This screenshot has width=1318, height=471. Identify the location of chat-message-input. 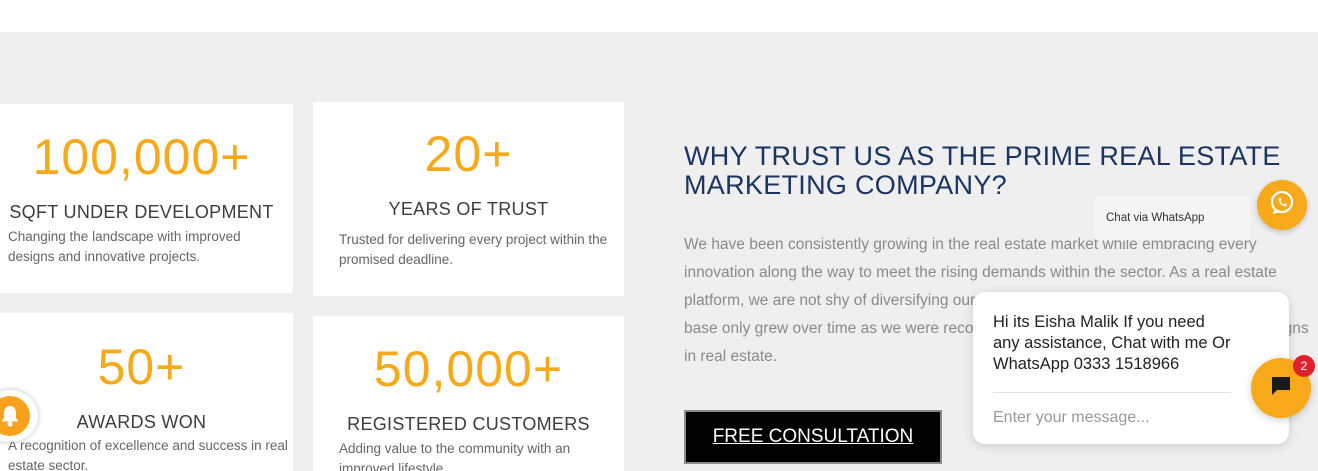
(1108, 418).